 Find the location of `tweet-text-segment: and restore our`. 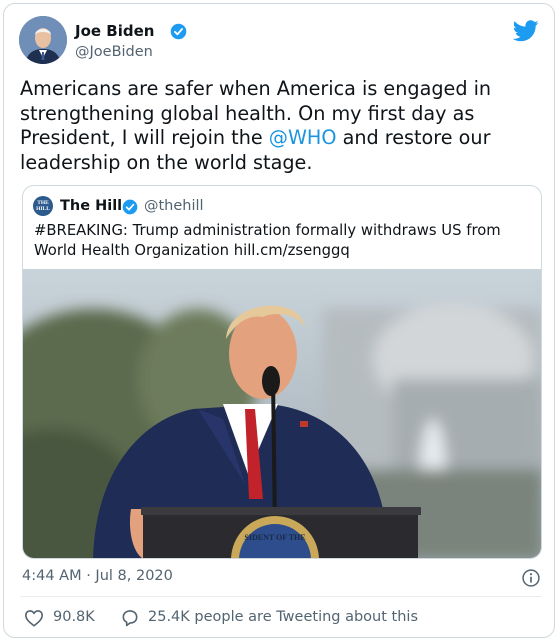

tweet-text-segment: and restore our is located at coordinates (413, 137).